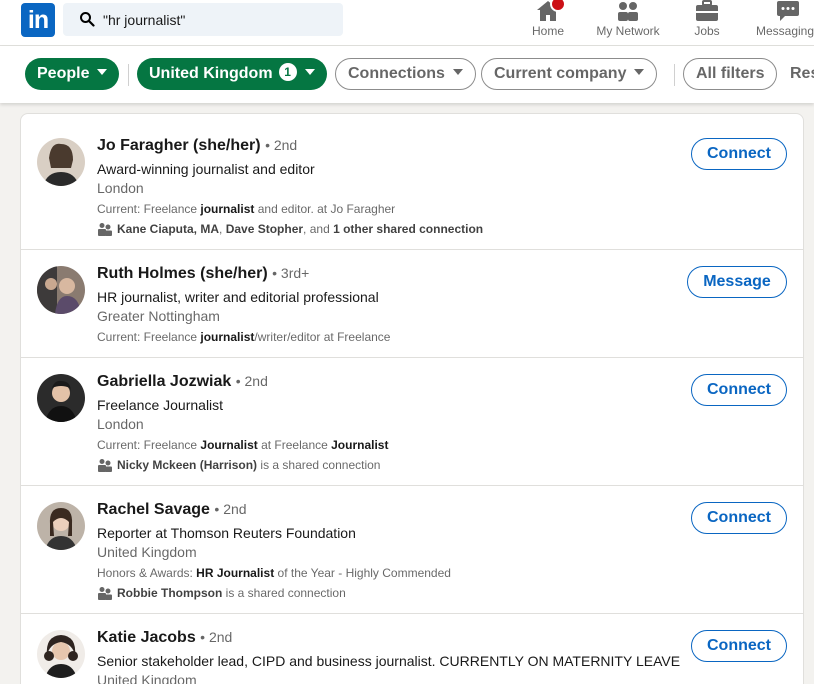 This screenshot has width=814, height=684. Describe the element at coordinates (558, 6) in the screenshot. I see `notification-badge` at that location.